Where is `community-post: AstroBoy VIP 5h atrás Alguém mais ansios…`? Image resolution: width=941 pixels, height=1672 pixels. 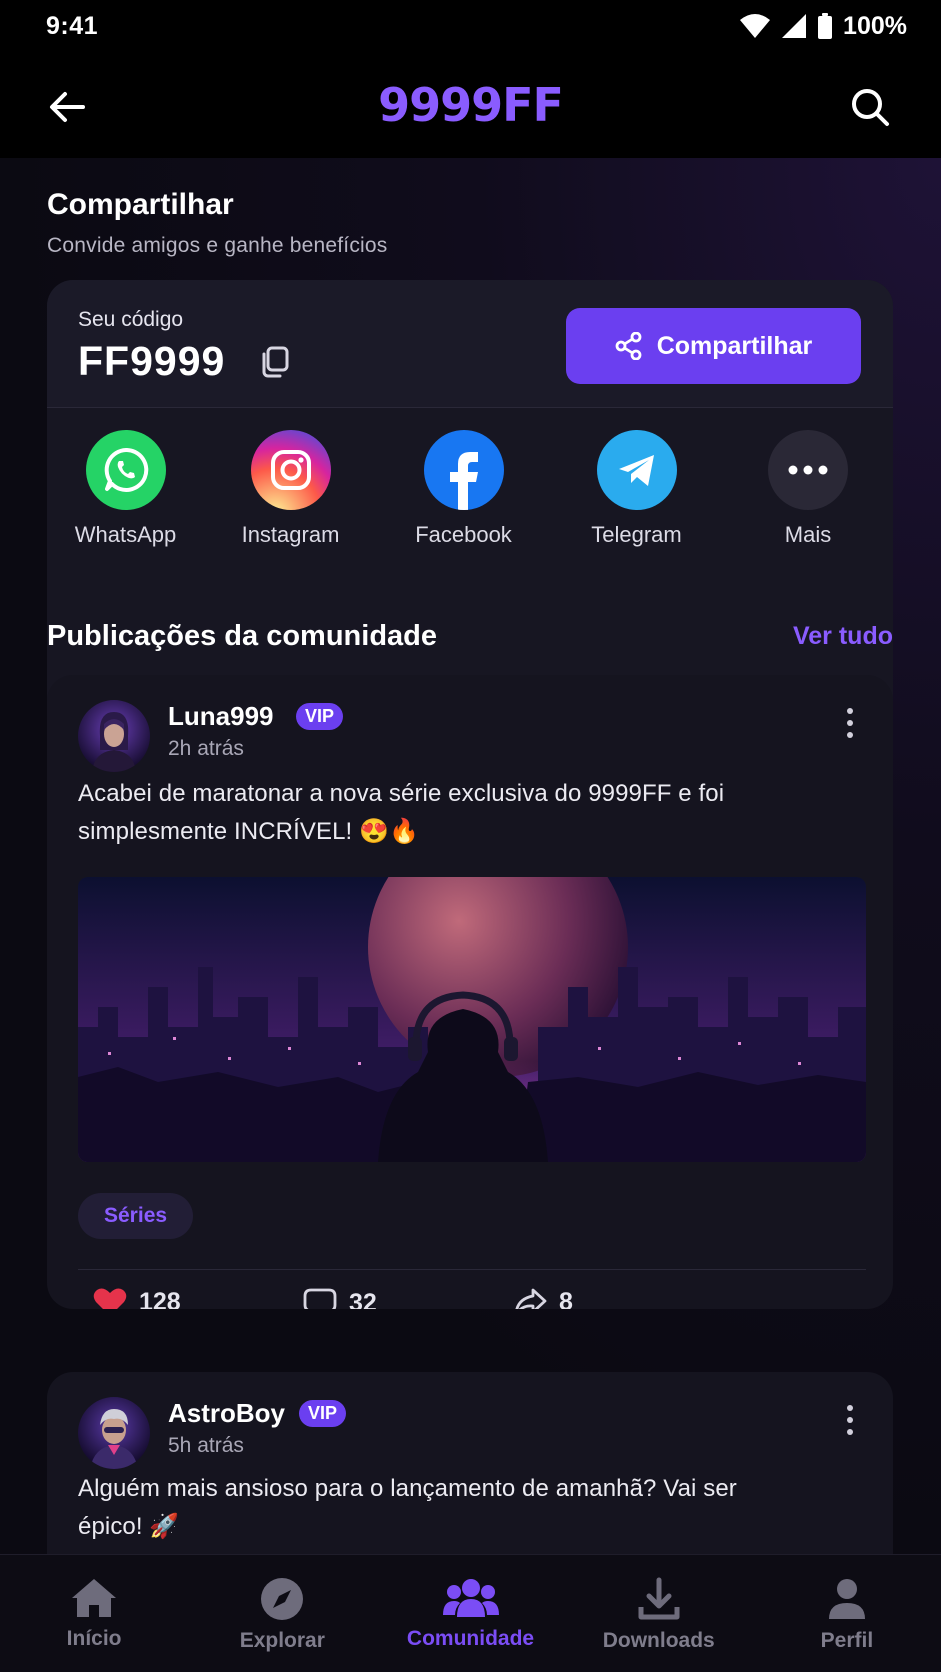
community-post: AstroBoy VIP 5h atrás Alguém mais ansios… is located at coordinates (470, 1463).